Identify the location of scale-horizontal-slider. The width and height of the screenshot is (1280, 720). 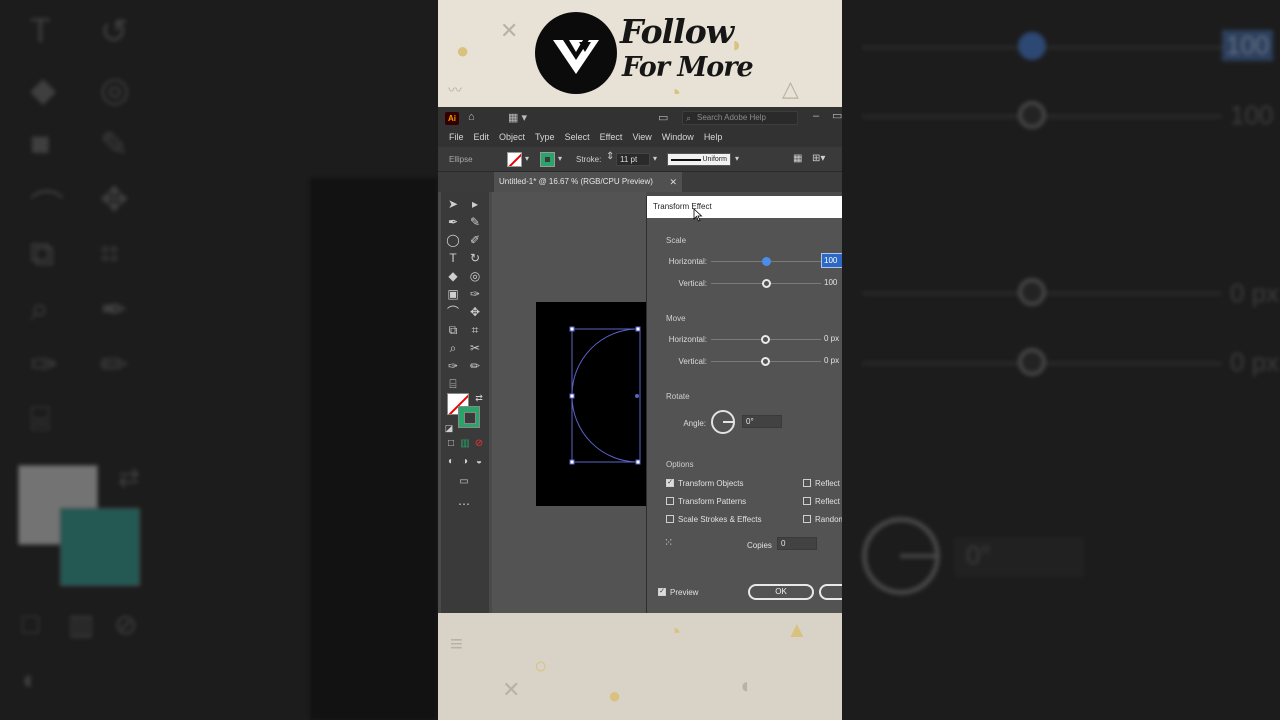
(766, 261).